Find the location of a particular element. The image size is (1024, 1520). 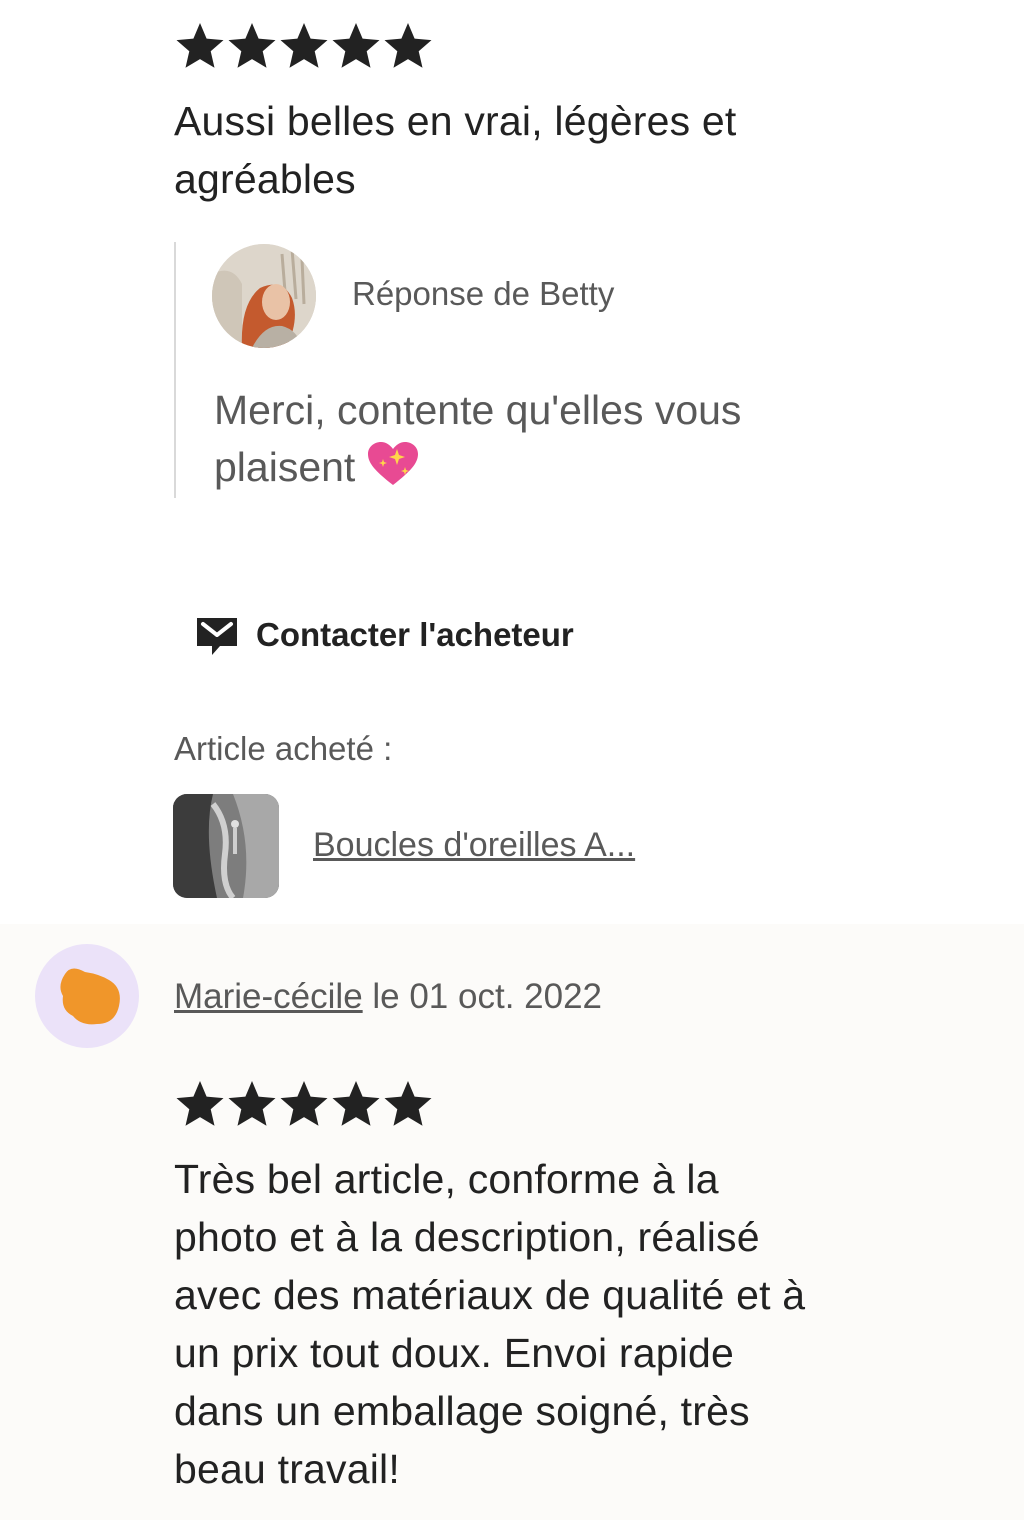

reply-text: Merci, contente qu'elles vous plaisent is located at coordinates (564, 439).